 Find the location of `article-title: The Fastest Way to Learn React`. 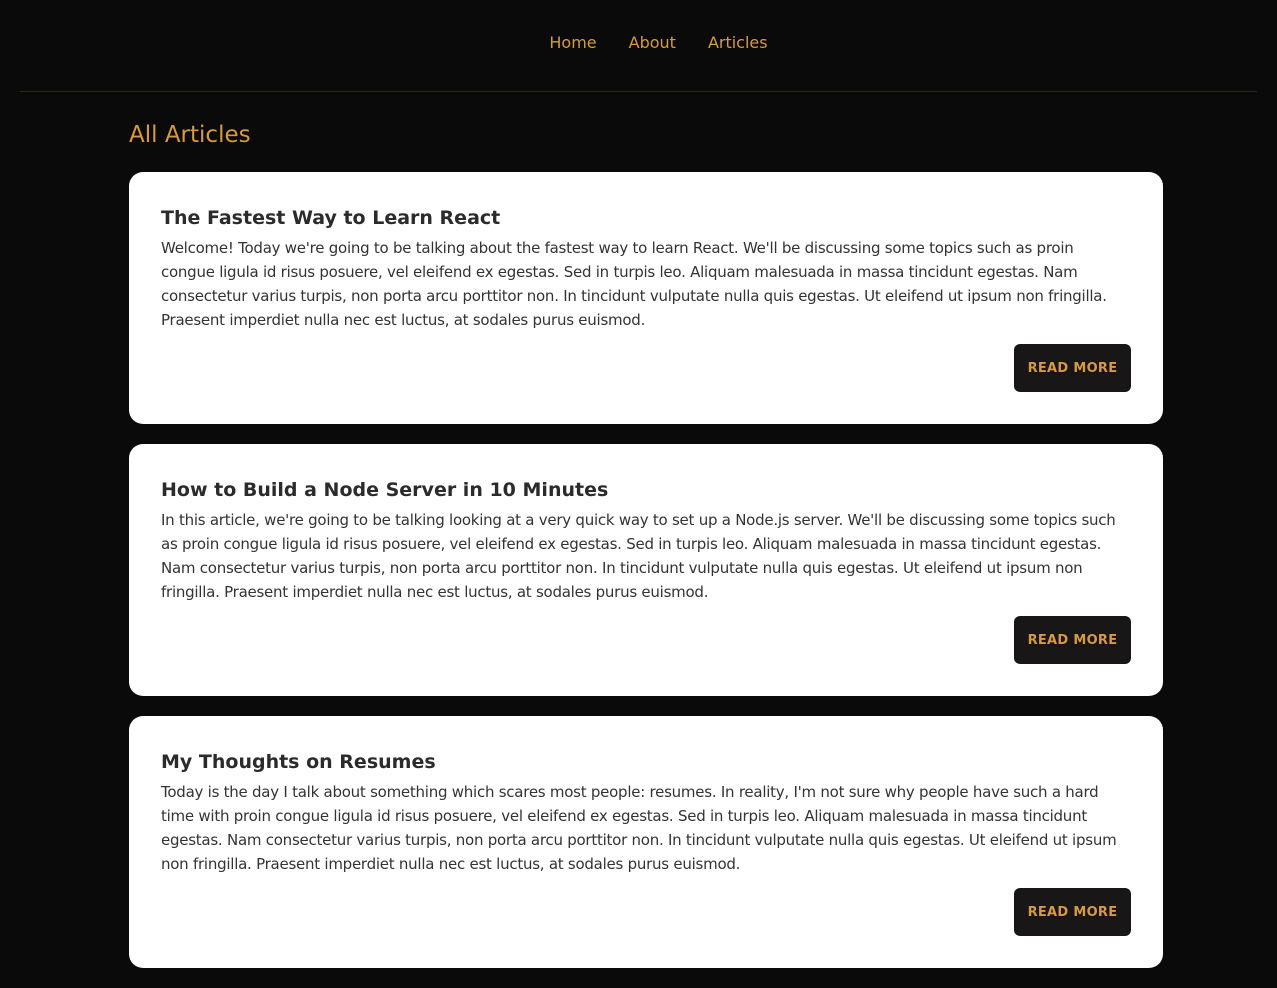

article-title: The Fastest Way to Learn React is located at coordinates (331, 218).